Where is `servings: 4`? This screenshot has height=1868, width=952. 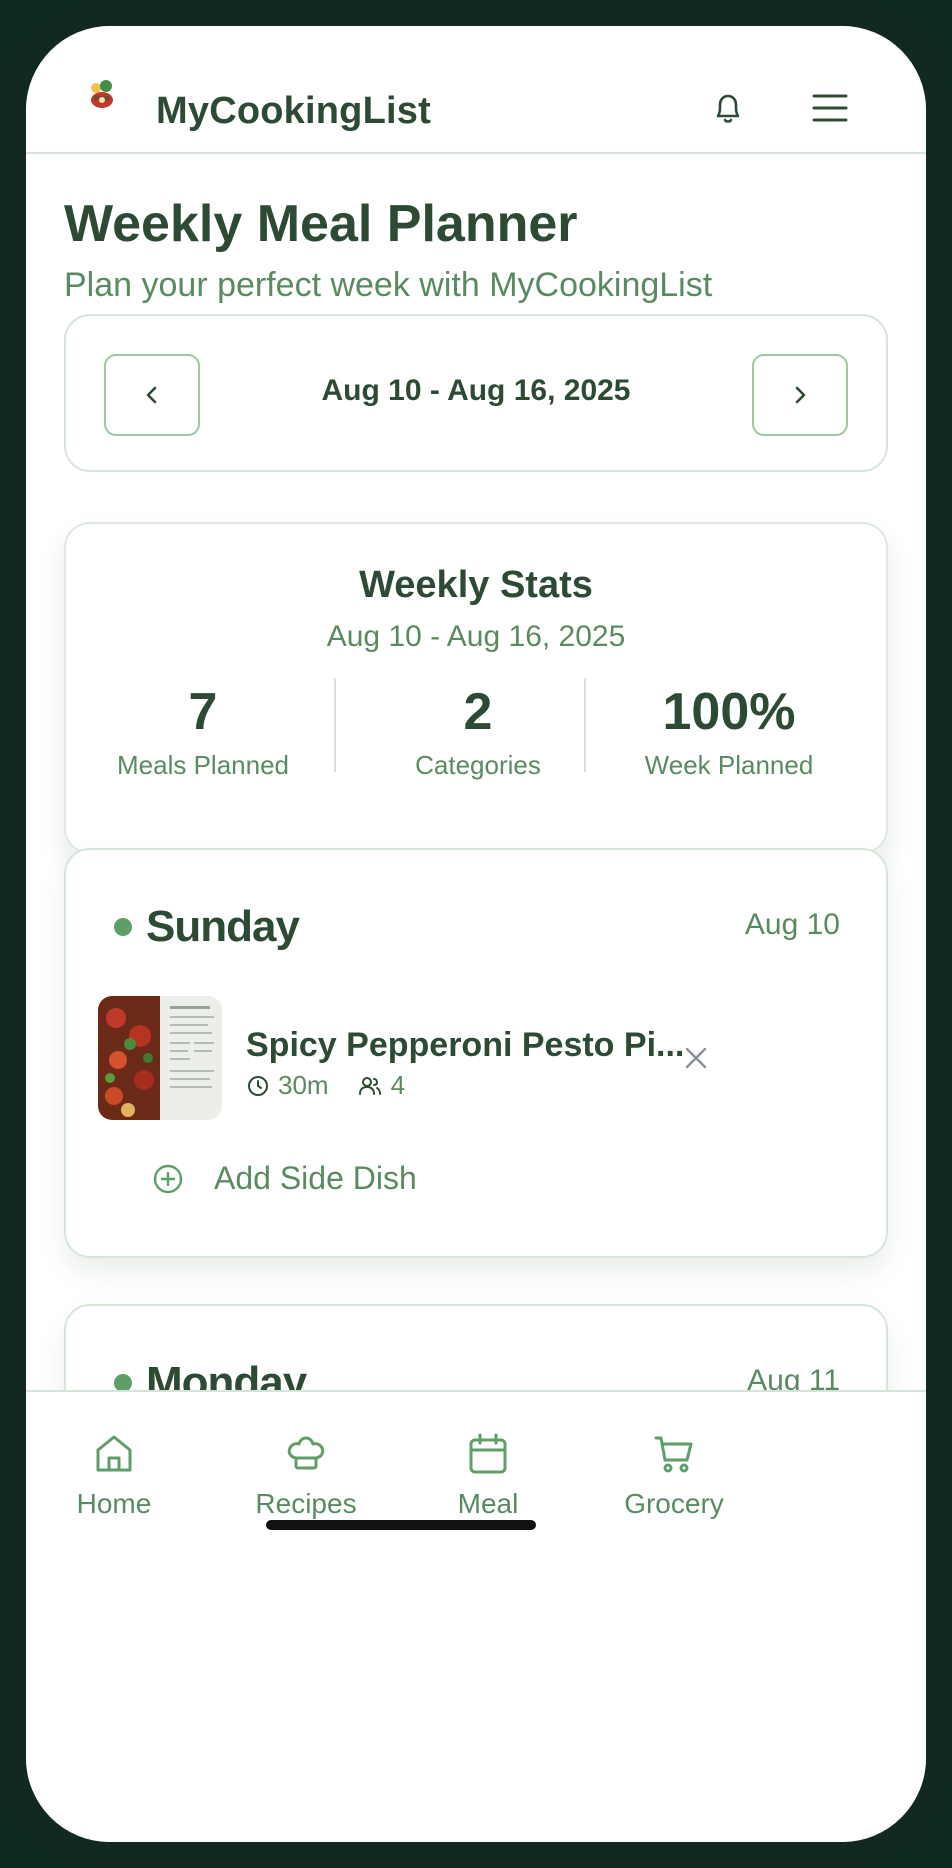
servings: 4 is located at coordinates (381, 1085).